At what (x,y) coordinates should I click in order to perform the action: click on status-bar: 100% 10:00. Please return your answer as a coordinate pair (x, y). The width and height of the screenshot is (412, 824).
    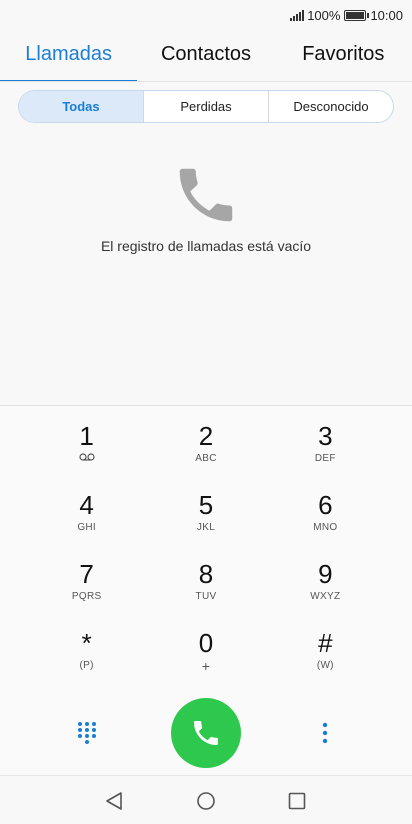
    Looking at the image, I should click on (206, 15).